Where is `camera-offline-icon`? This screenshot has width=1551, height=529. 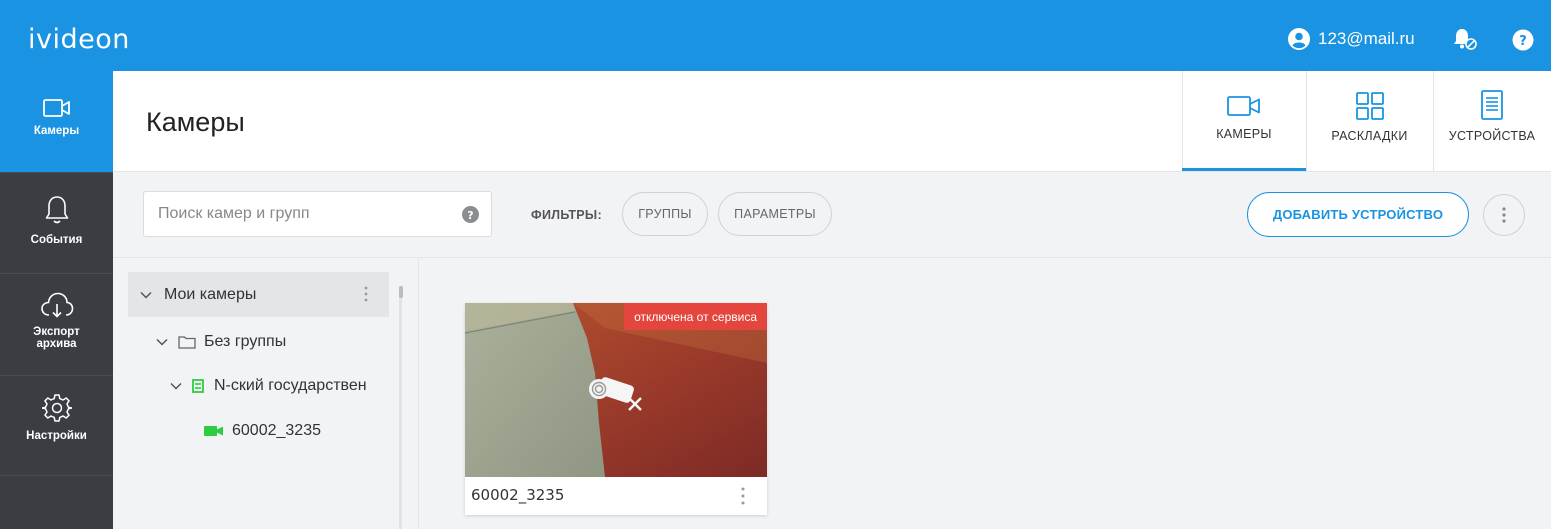
camera-offline-icon is located at coordinates (615, 394).